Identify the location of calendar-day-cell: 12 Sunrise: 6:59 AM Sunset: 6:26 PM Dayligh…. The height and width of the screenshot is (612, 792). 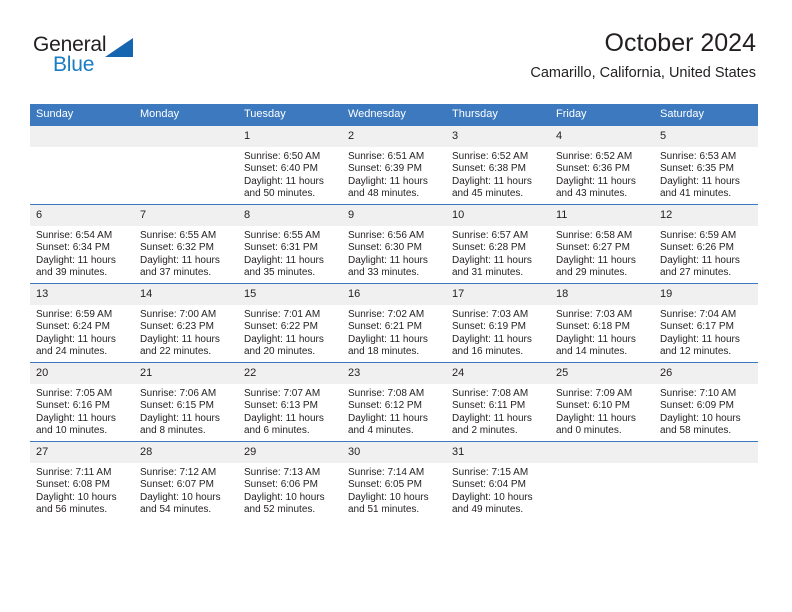
(706, 244).